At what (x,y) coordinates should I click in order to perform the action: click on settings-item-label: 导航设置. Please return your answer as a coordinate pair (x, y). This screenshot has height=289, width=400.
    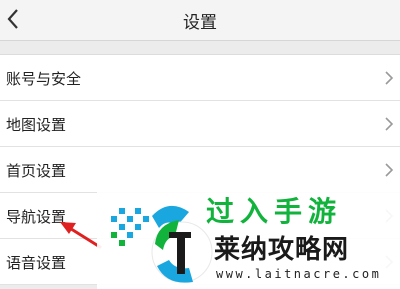
    Looking at the image, I should click on (36, 217).